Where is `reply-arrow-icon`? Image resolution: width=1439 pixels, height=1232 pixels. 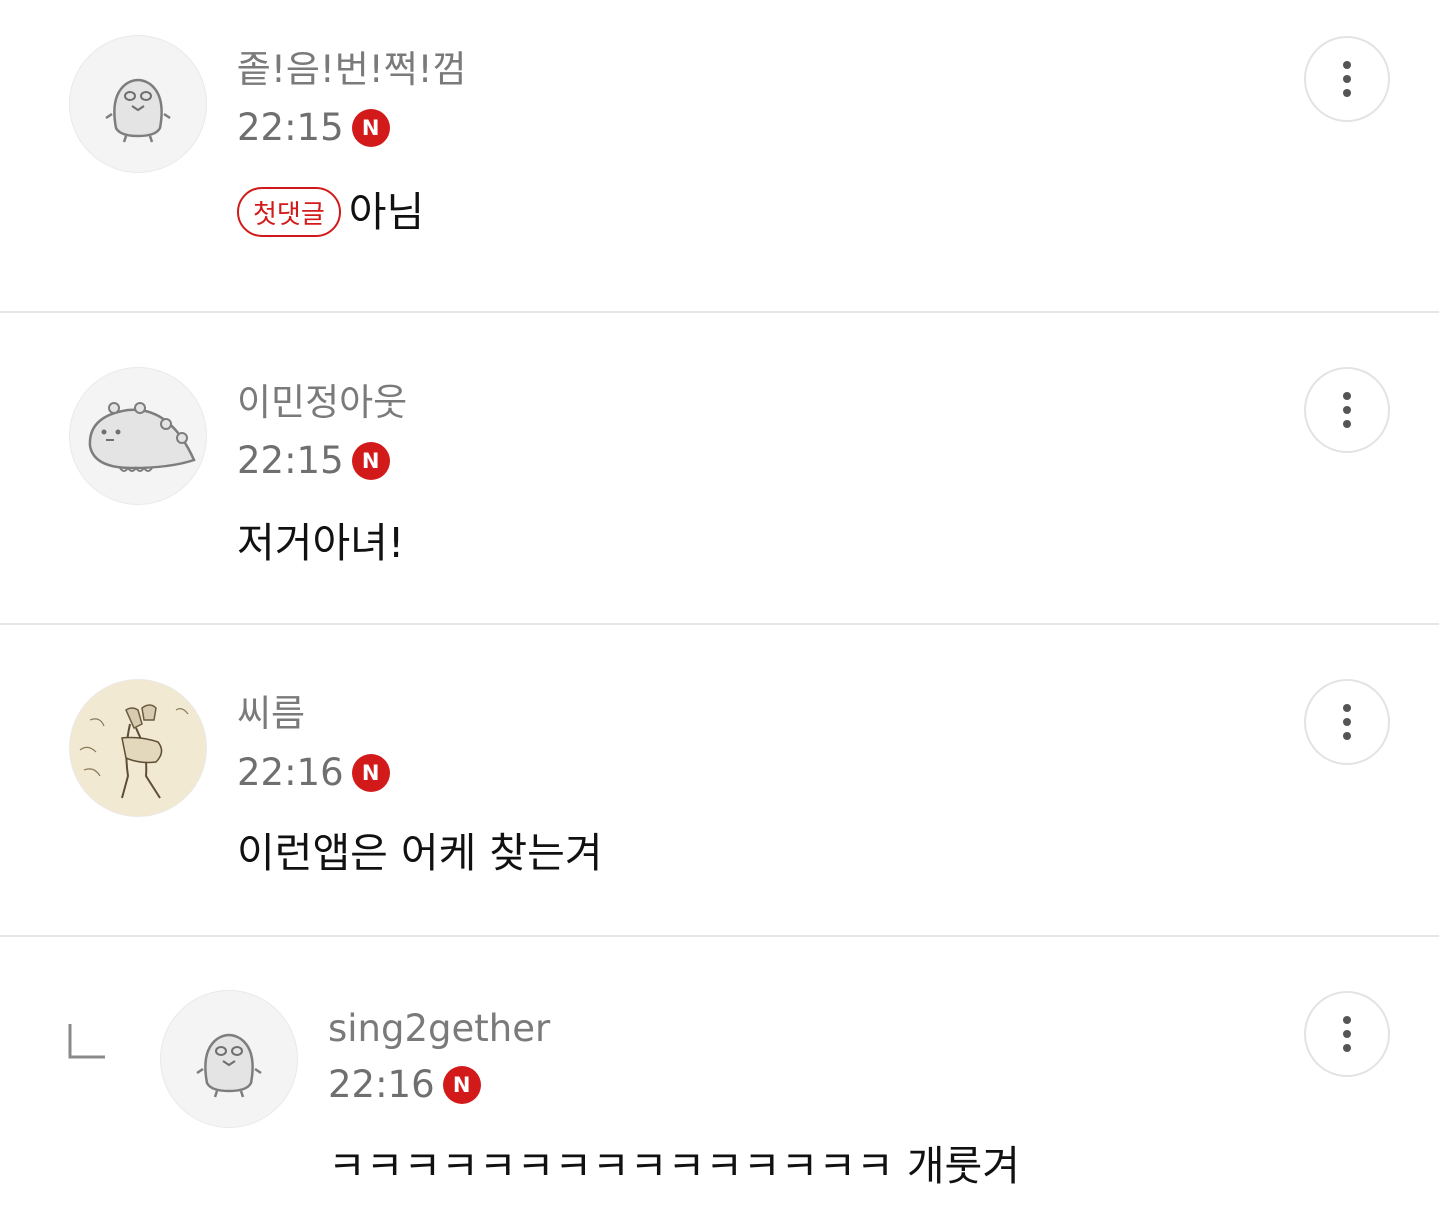 reply-arrow-icon is located at coordinates (86, 1041).